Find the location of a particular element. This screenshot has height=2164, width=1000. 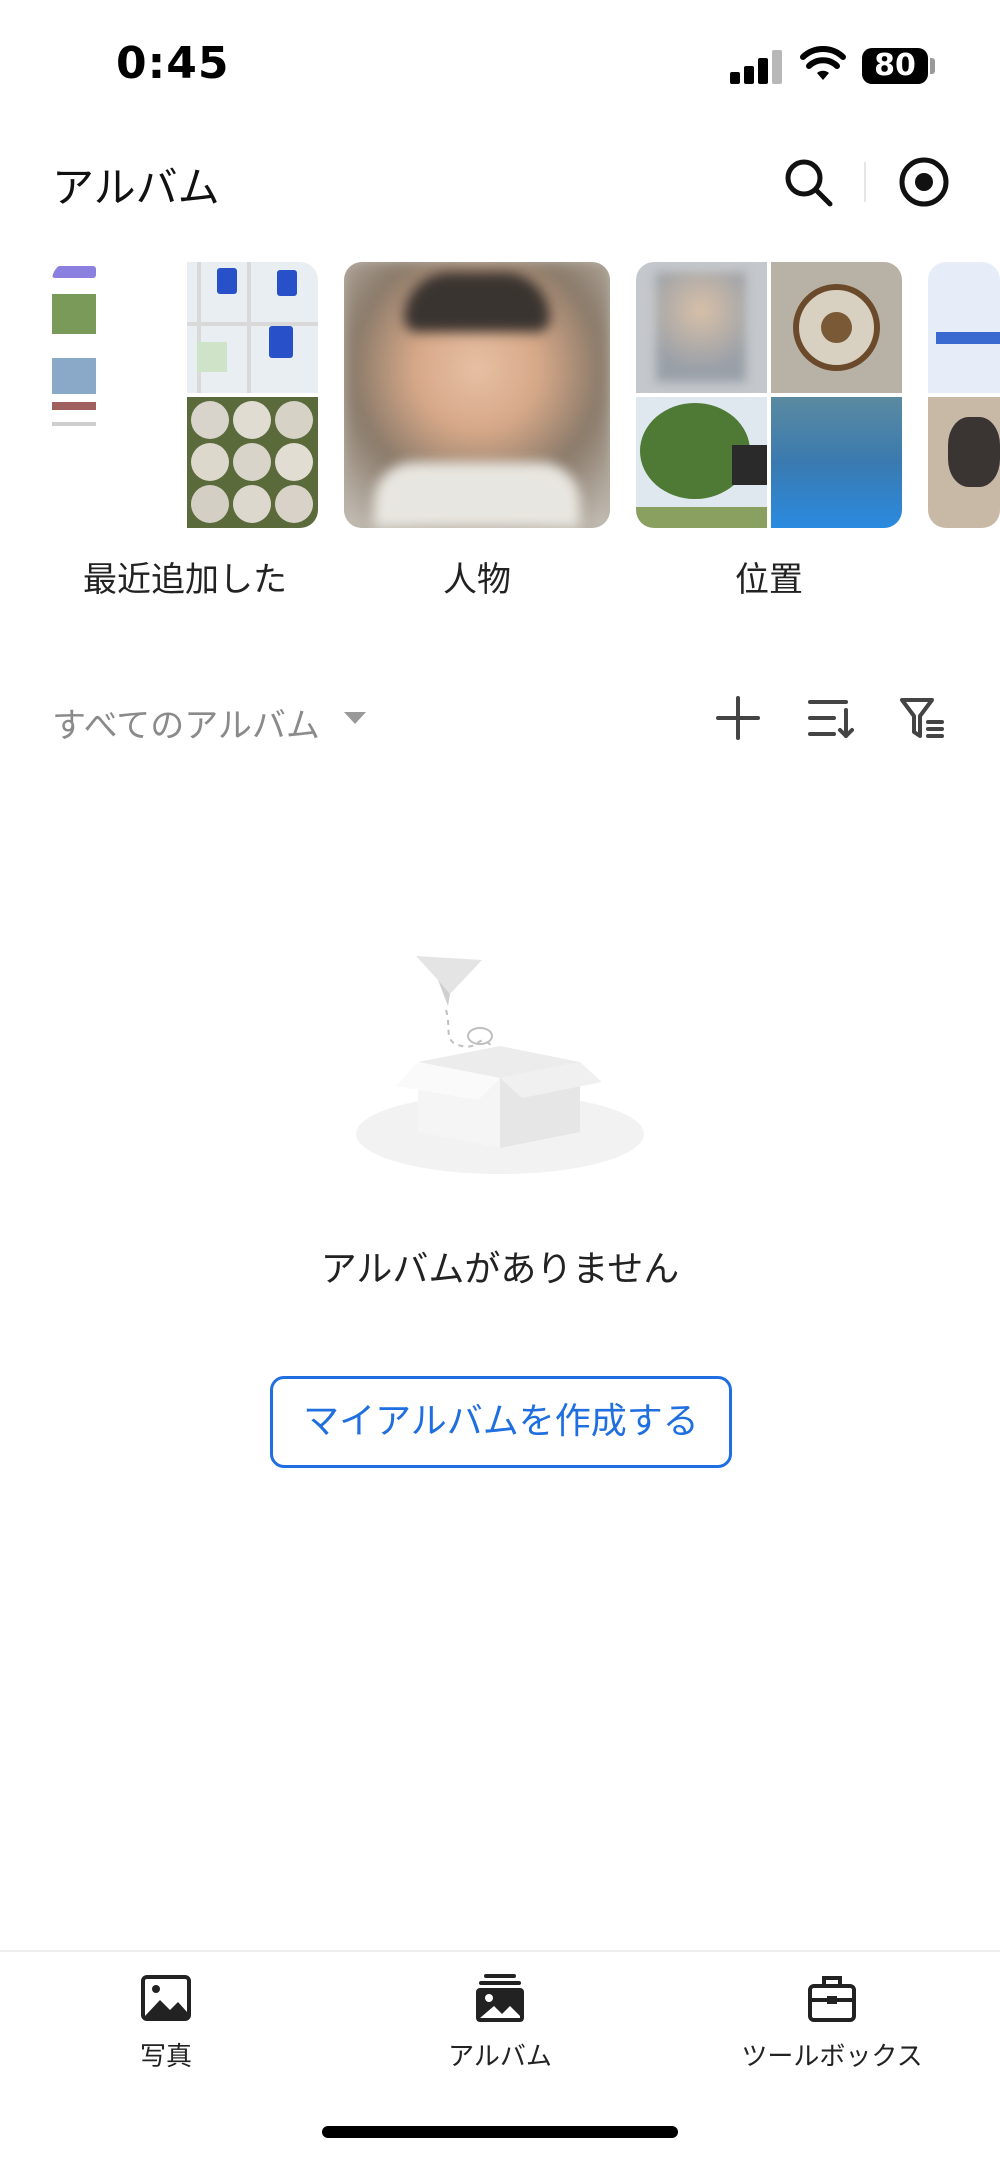

toolbox-icon is located at coordinates (832, 1999).